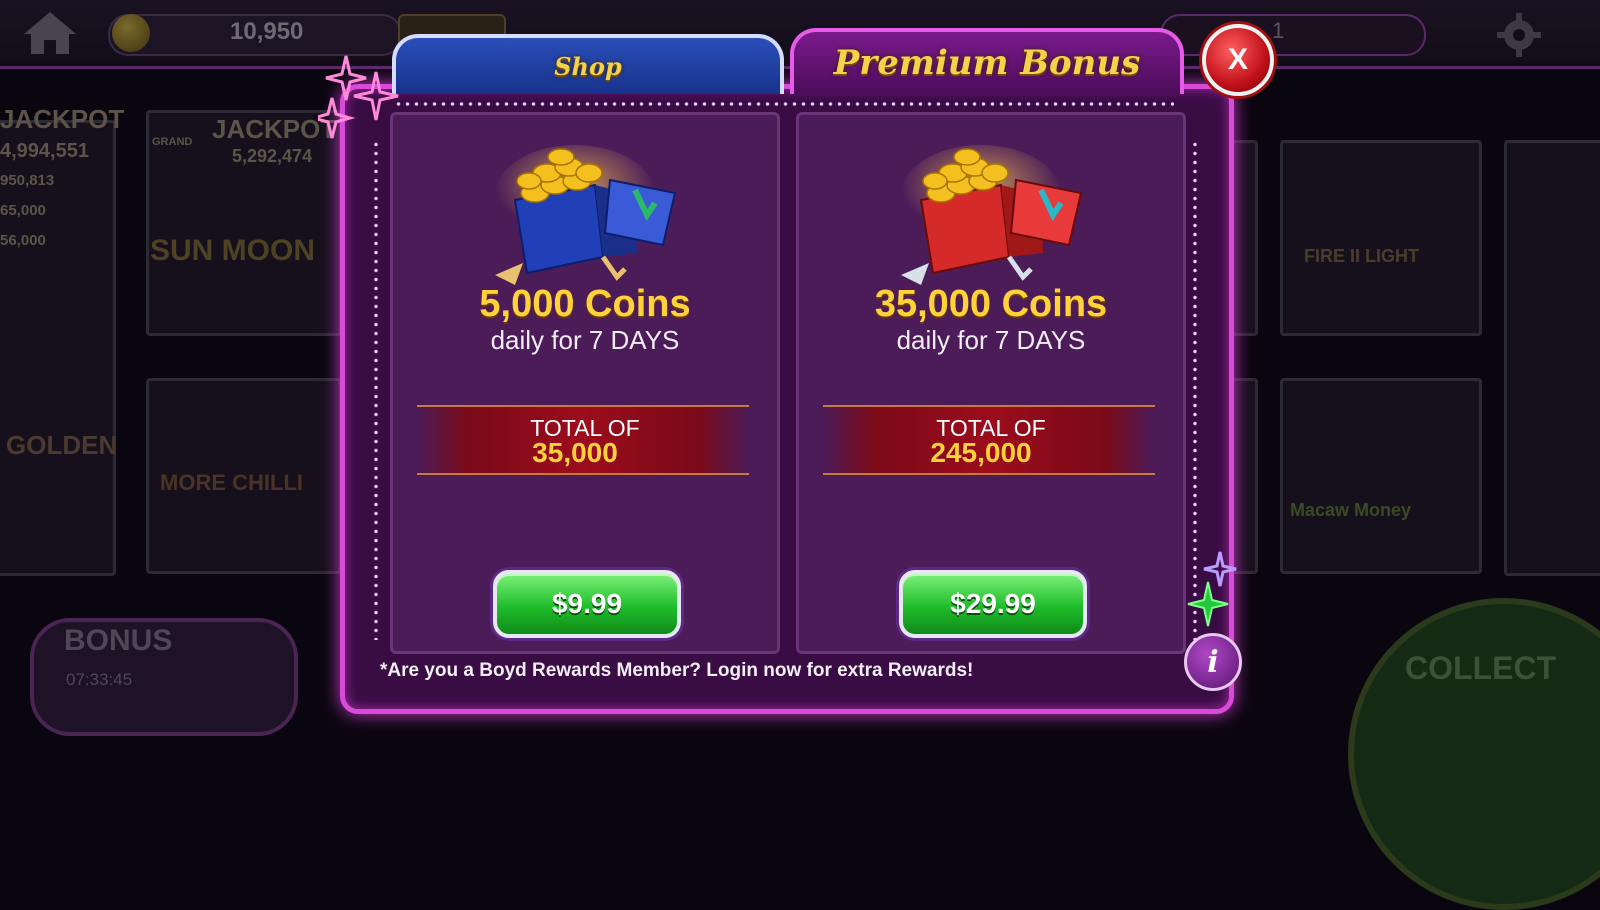 This screenshot has width=1600, height=910. Describe the element at coordinates (1351, 510) in the screenshot. I see `game-title-macaw-money: Macaw Money` at that location.